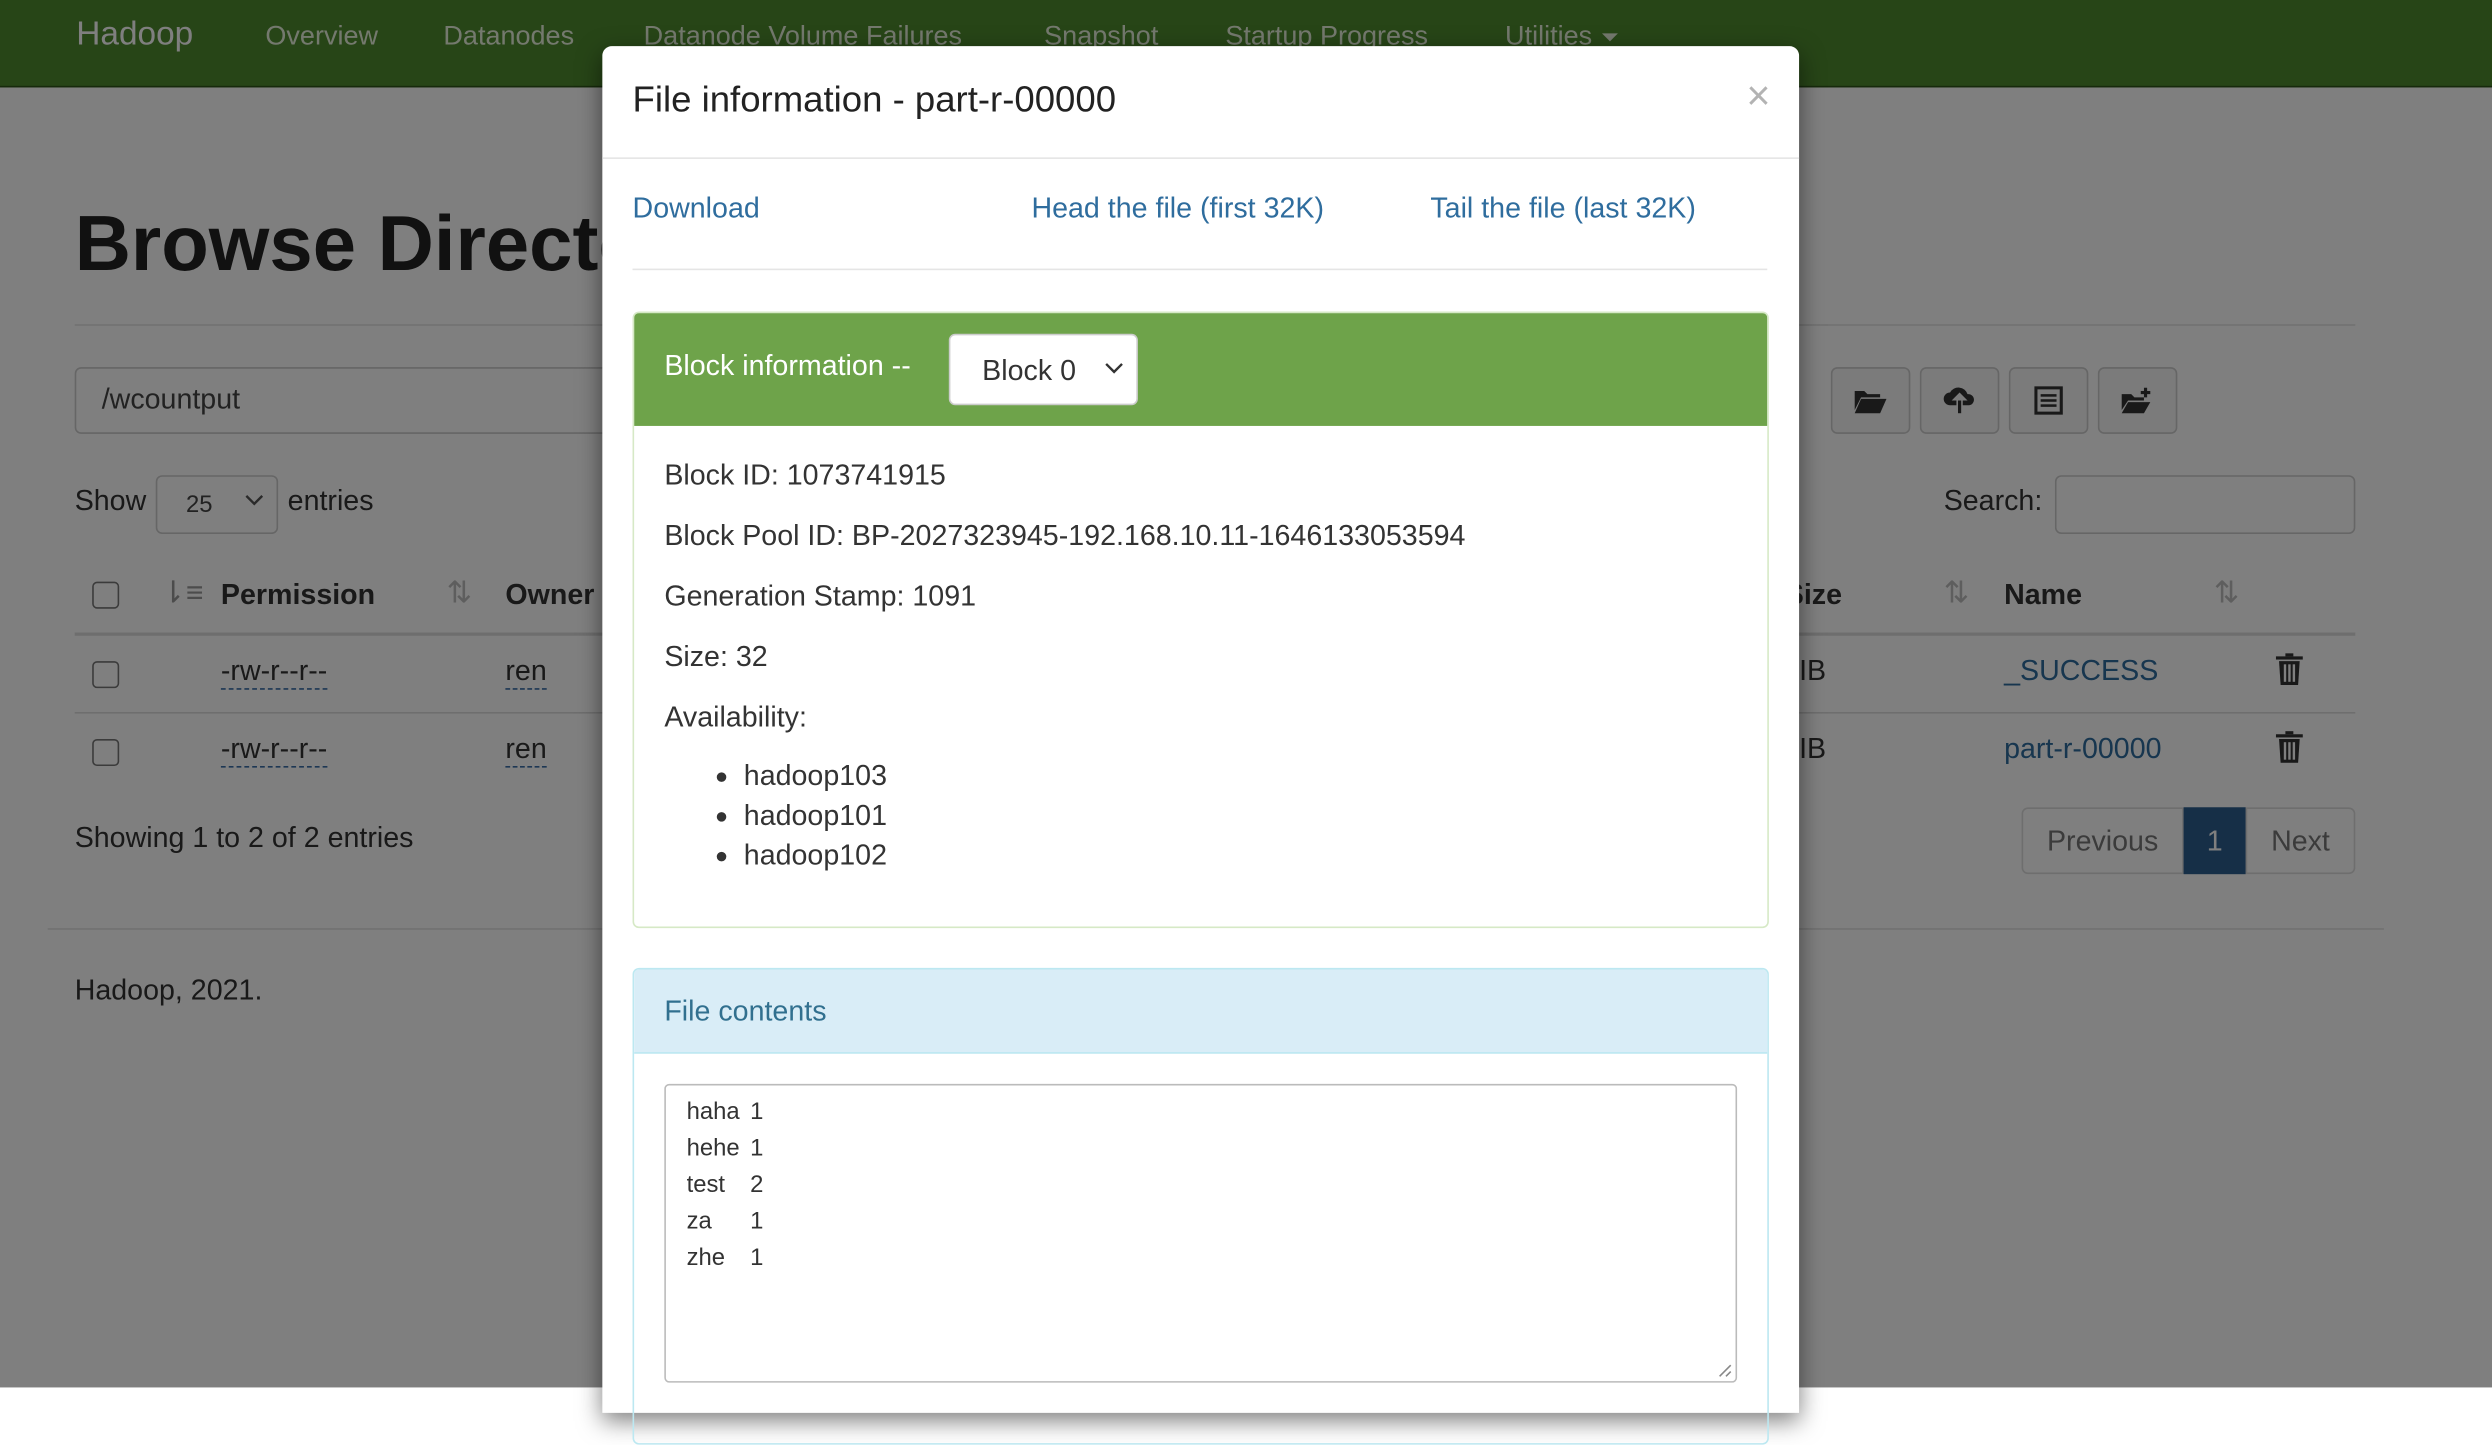 This screenshot has height=1445, width=2492. Describe the element at coordinates (874, 98) in the screenshot. I see `modal-title: File information - part-r-00000` at that location.